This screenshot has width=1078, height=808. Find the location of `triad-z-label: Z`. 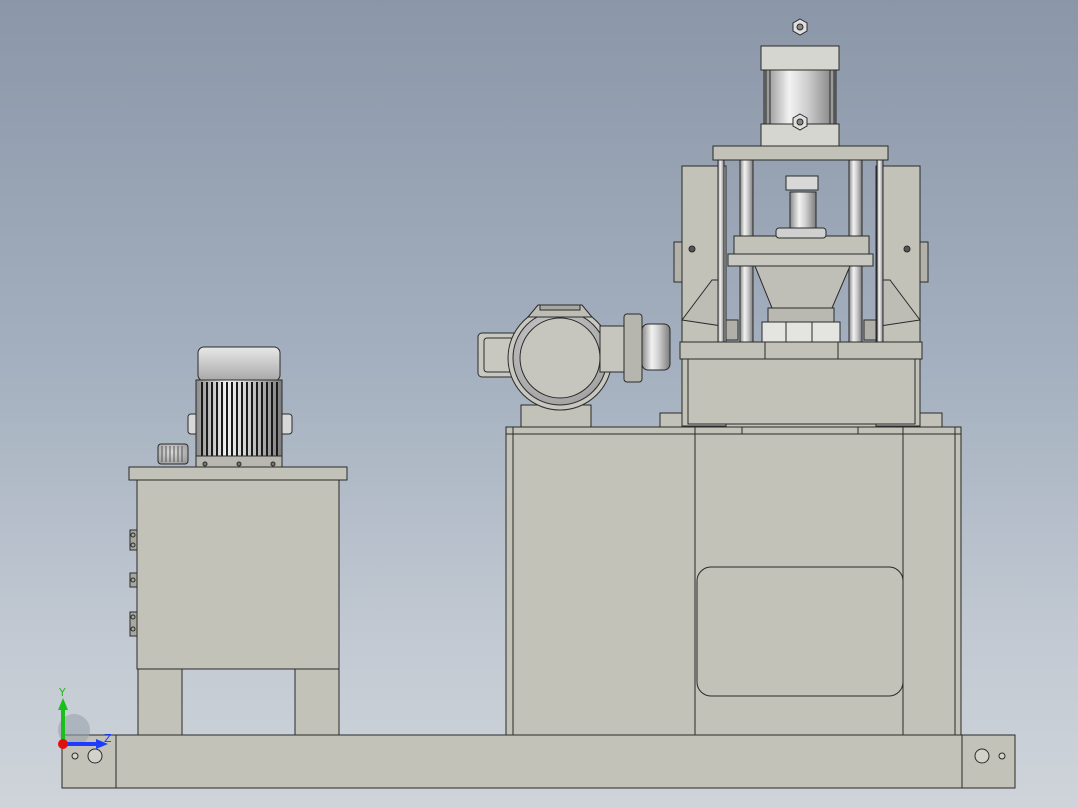

triad-z-label: Z is located at coordinates (108, 738).